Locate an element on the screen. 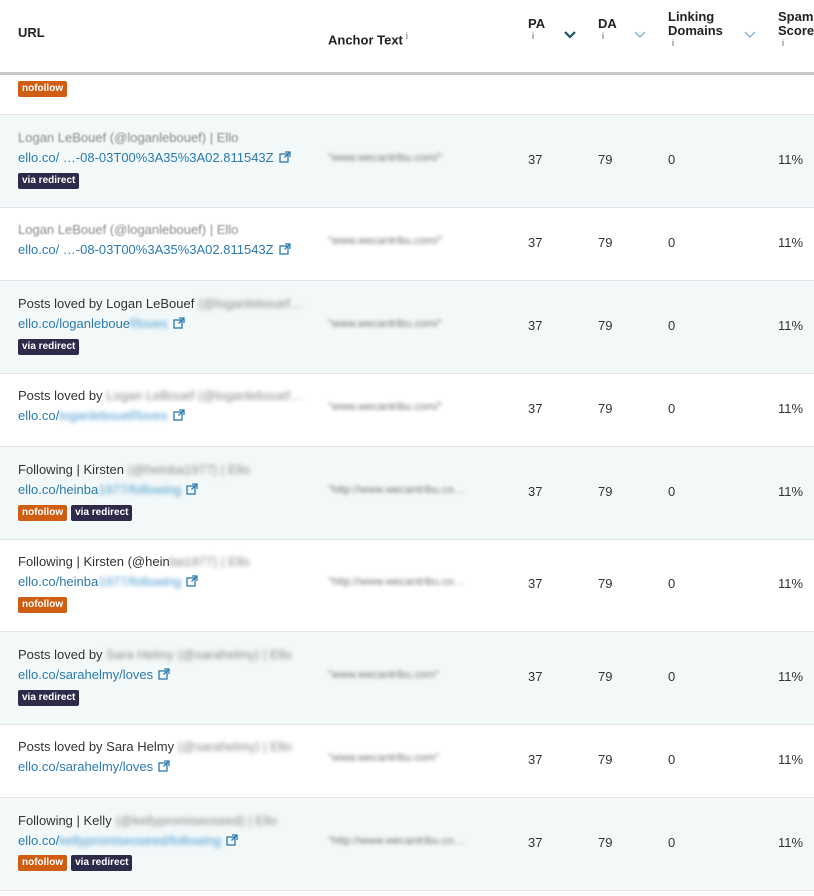 The width and height of the screenshot is (814, 896). column-header-anchor-text: Anchor Text i is located at coordinates (368, 38).